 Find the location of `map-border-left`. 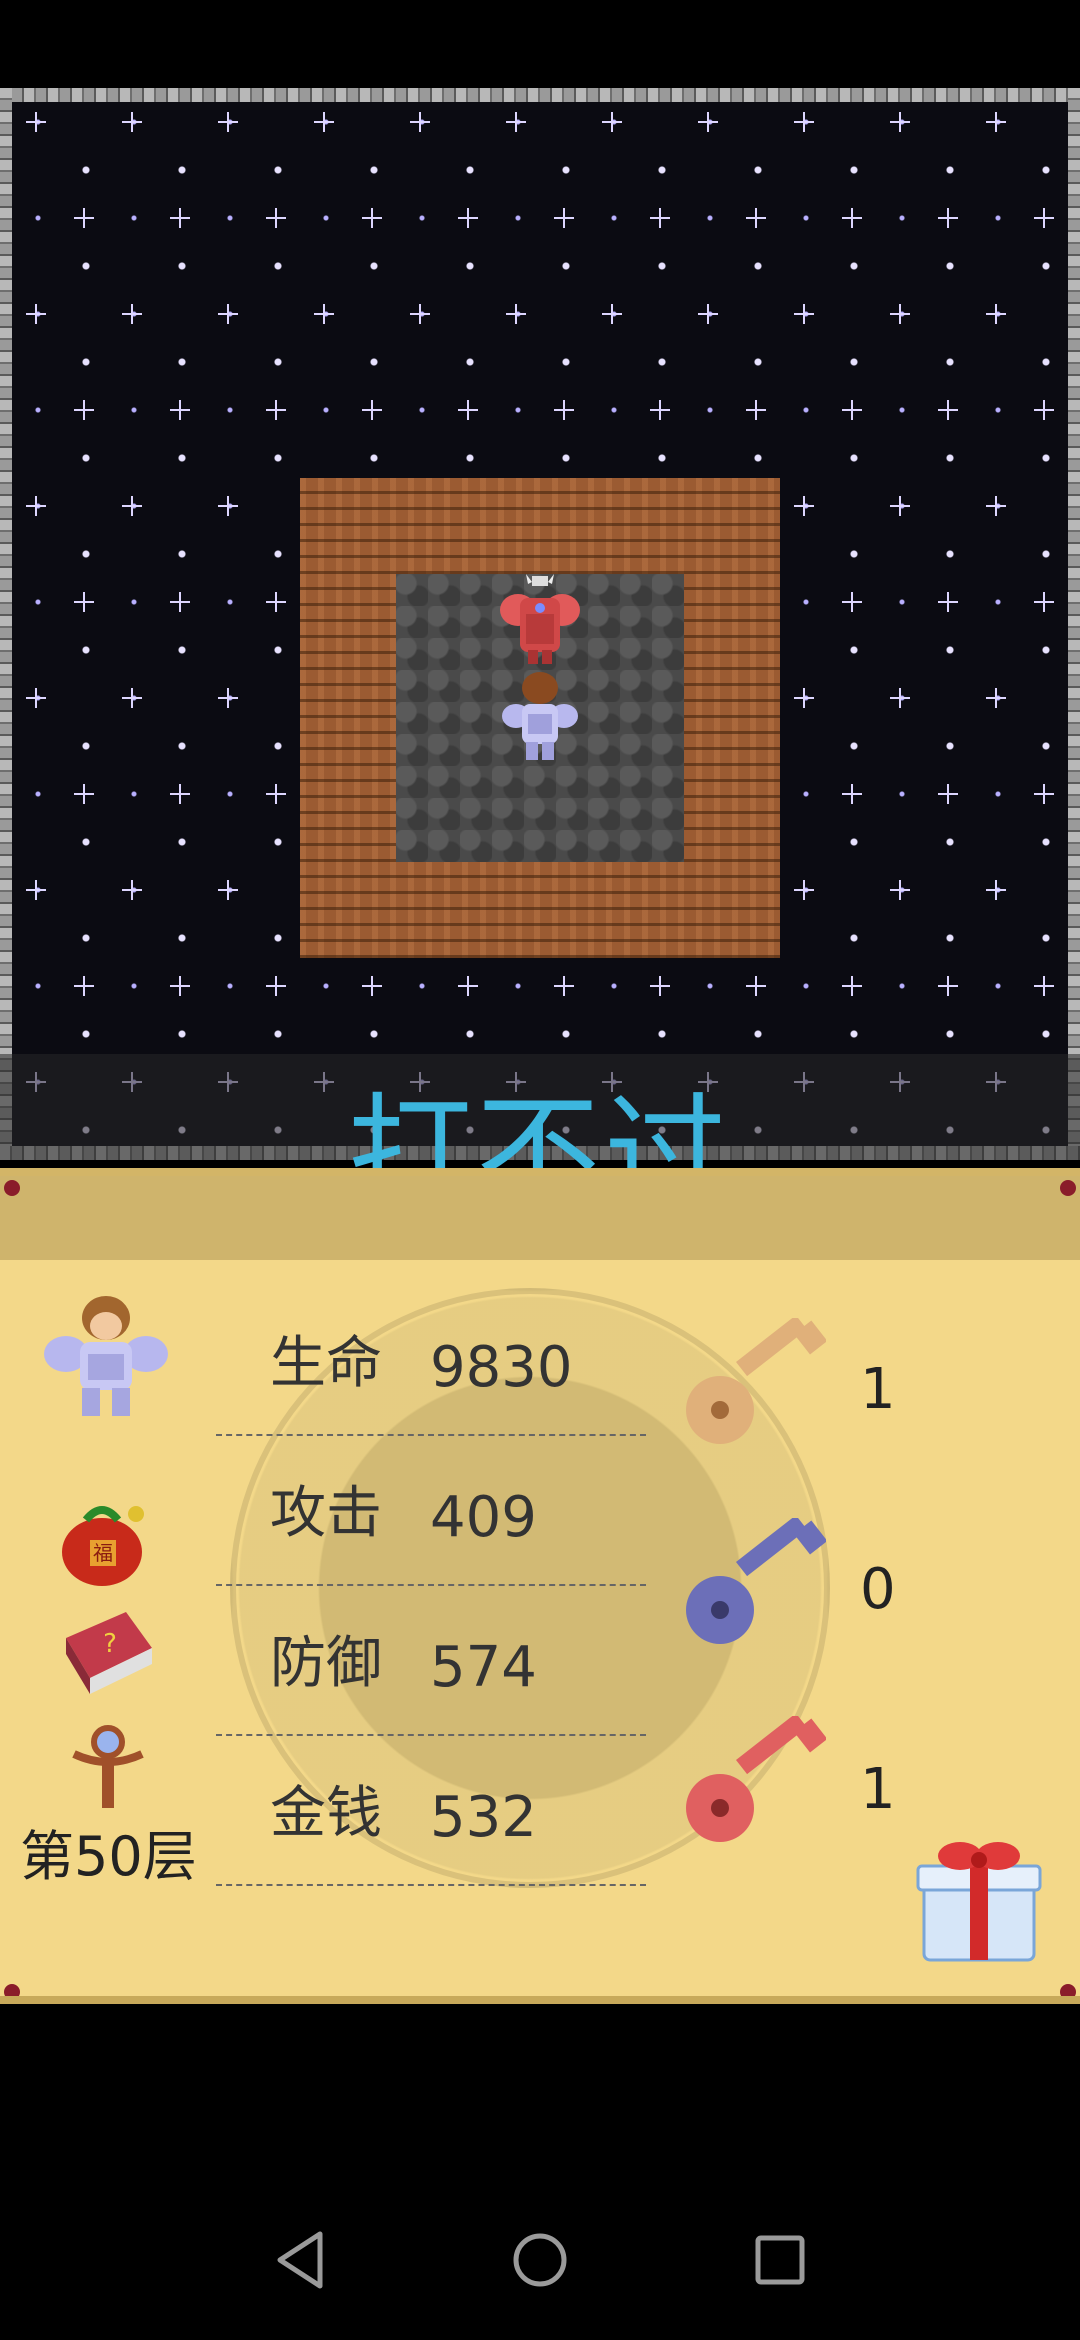

map-border-left is located at coordinates (6, 624).